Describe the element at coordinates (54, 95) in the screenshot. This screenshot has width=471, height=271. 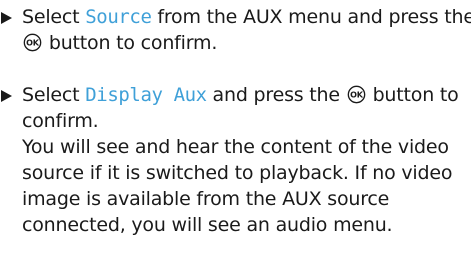
I see `step-2-prefix: Select` at that location.